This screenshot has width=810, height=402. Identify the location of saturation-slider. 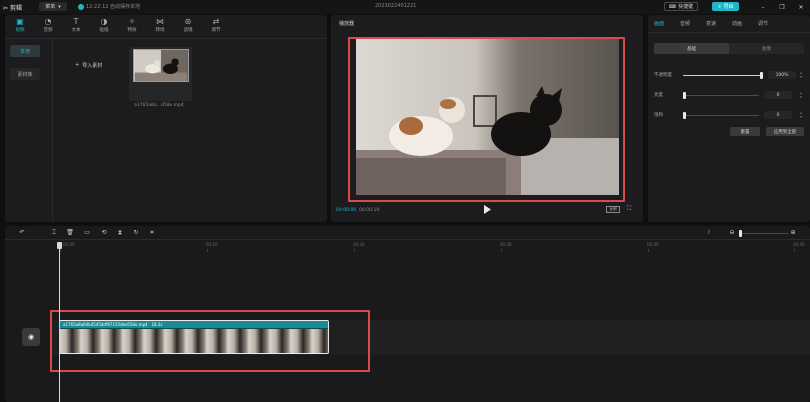
(721, 115).